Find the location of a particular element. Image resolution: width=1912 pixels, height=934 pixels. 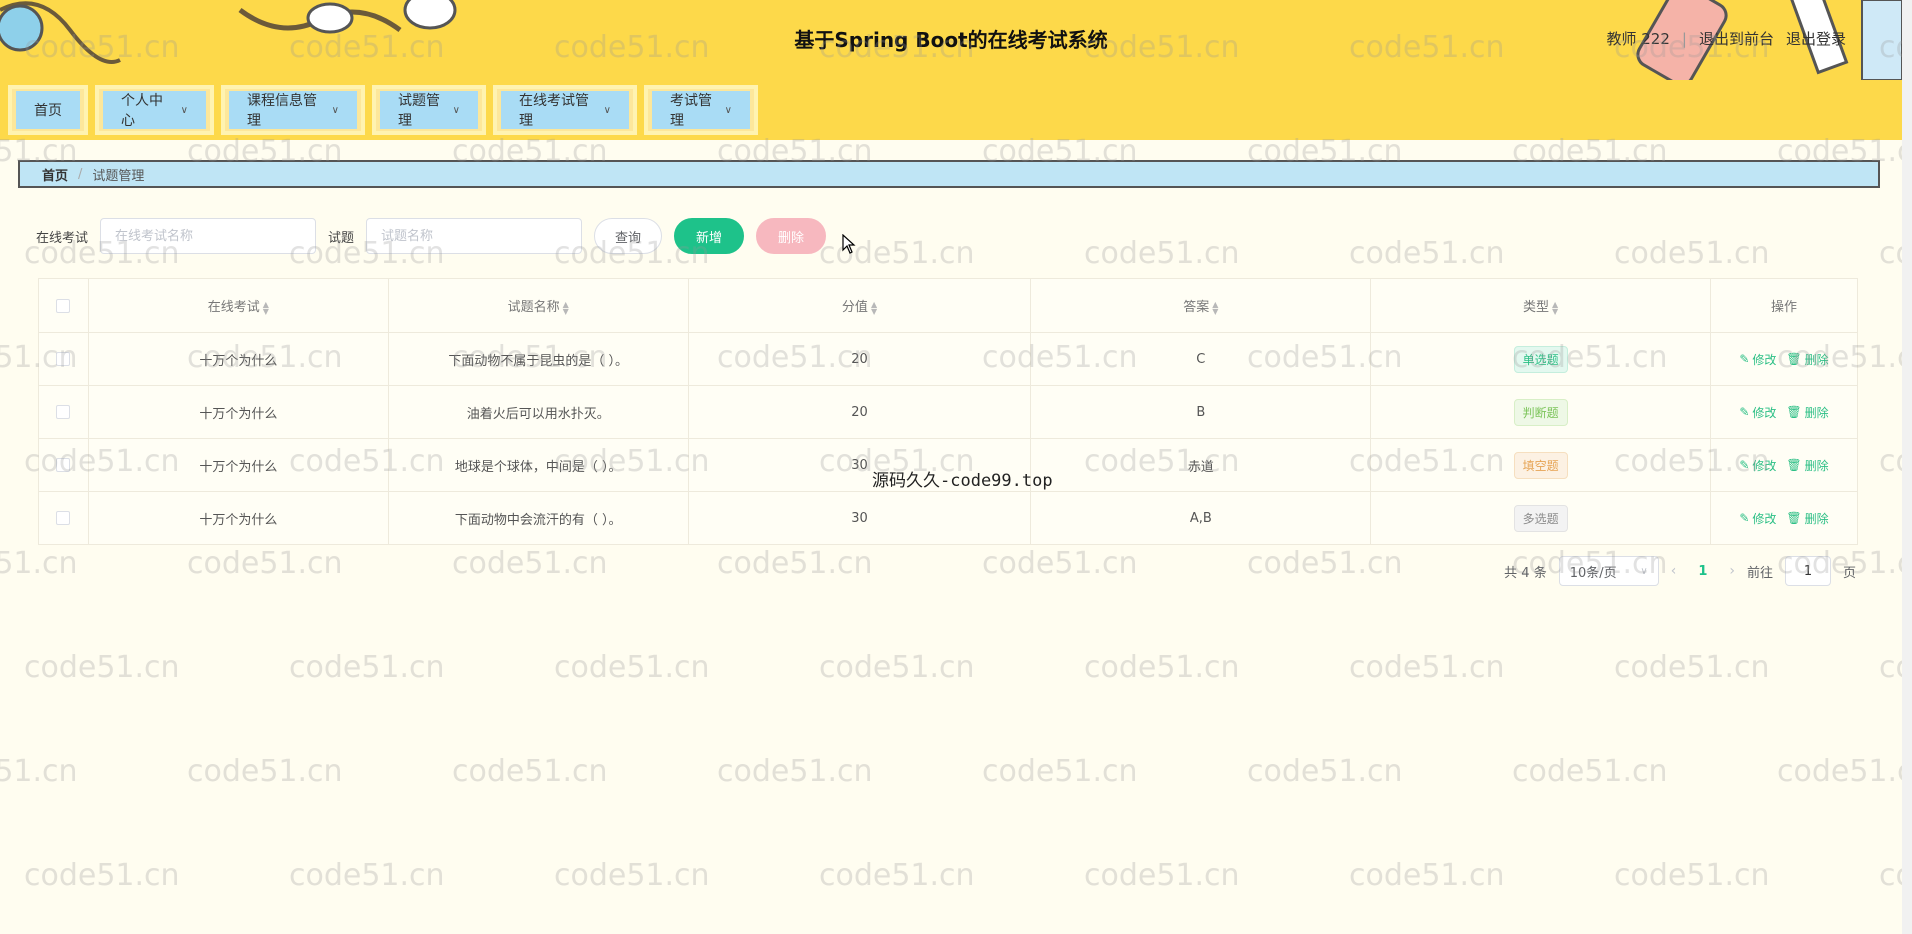

column-header-score: 分值 ▲ ▼ is located at coordinates (859, 305).